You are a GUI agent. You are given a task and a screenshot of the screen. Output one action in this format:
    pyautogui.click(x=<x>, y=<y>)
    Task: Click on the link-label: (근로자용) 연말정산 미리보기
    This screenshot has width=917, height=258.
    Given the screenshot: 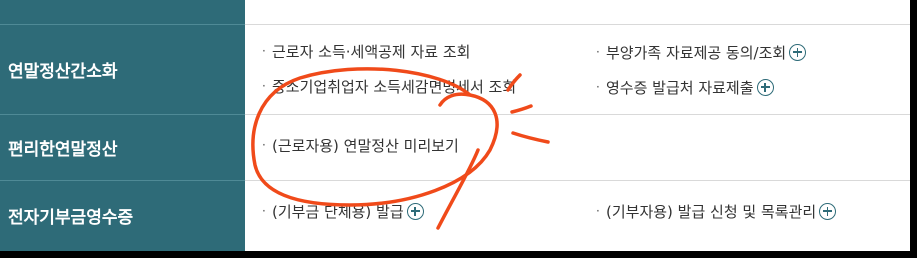 What is the action you would take?
    pyautogui.click(x=365, y=145)
    